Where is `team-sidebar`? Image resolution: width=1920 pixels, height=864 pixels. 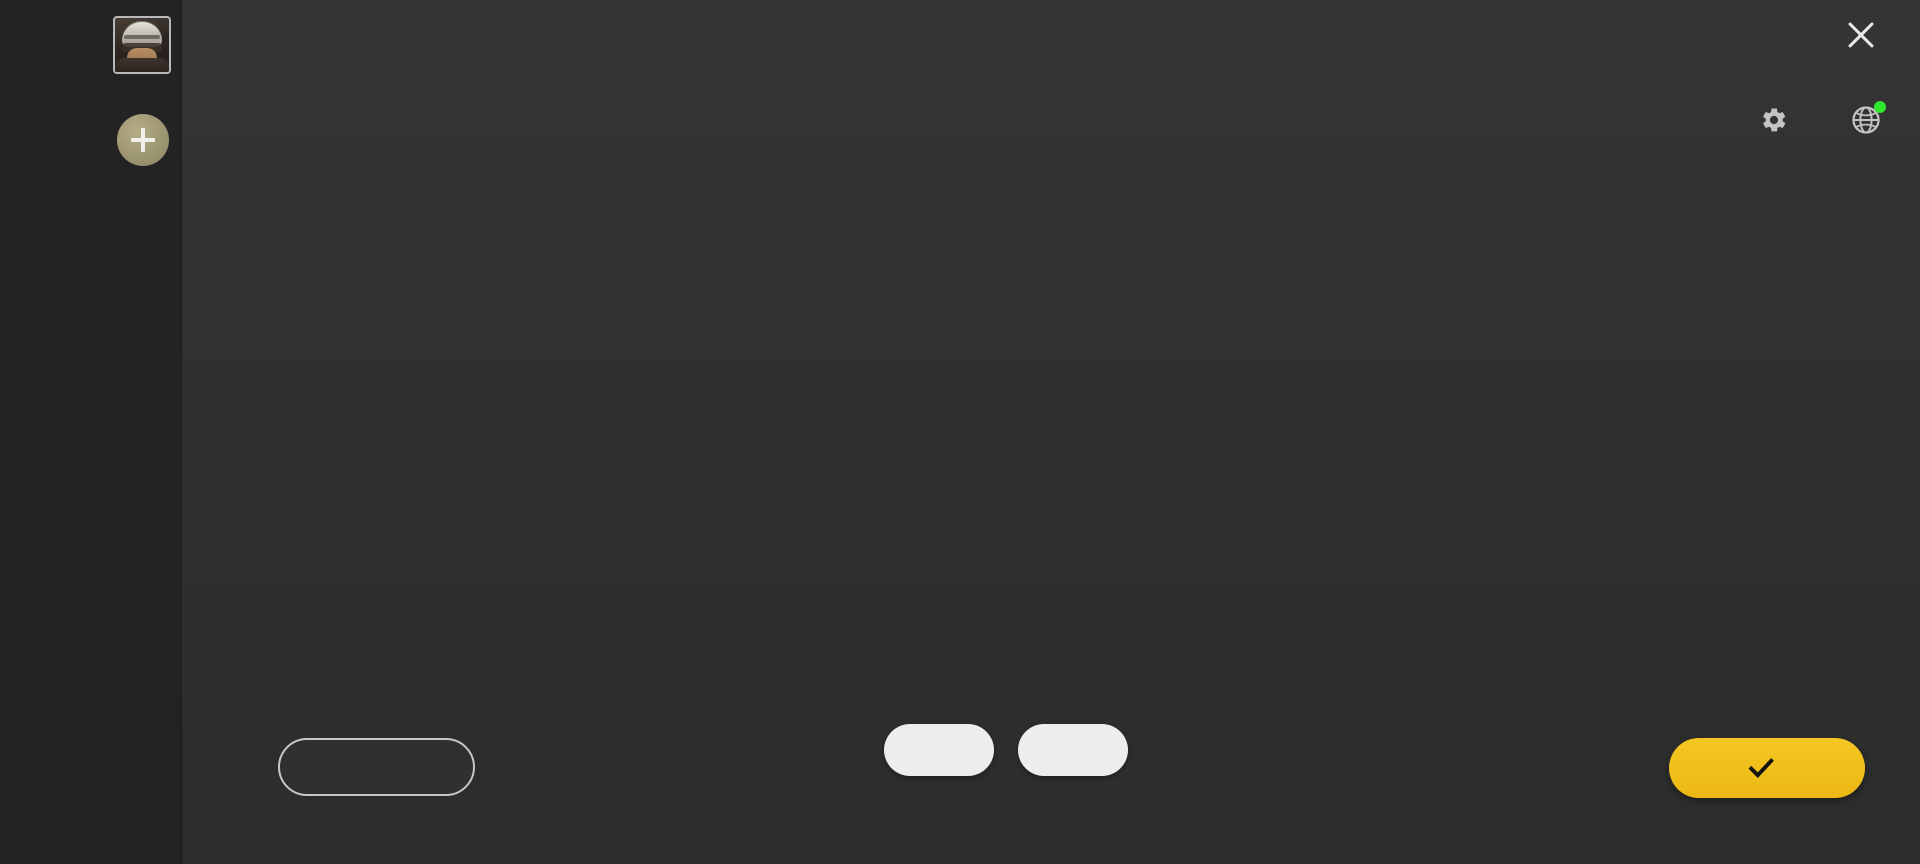
team-sidebar is located at coordinates (91, 432).